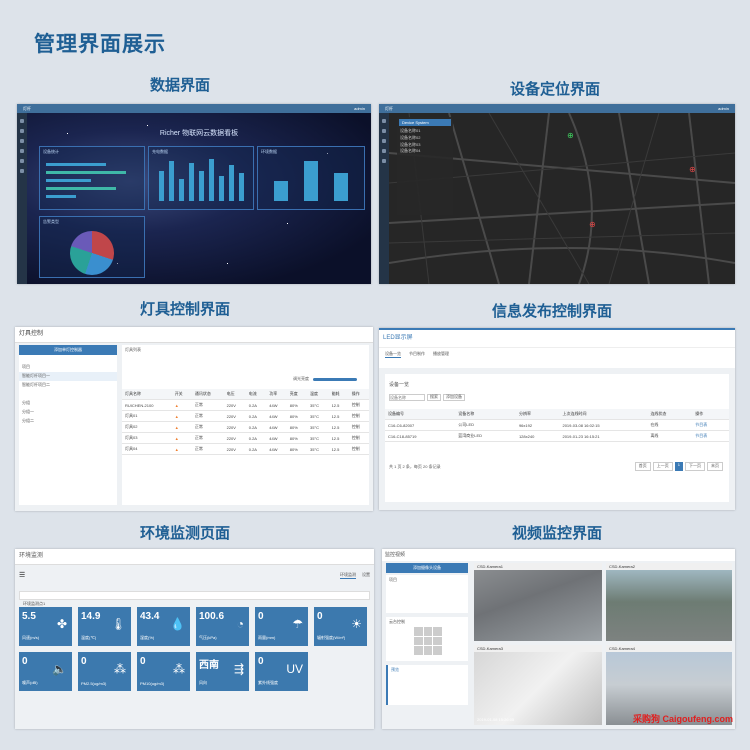  Describe the element at coordinates (199, 133) in the screenshot. I see `dashboard-title: Richer 物联网云数据看板` at that location.